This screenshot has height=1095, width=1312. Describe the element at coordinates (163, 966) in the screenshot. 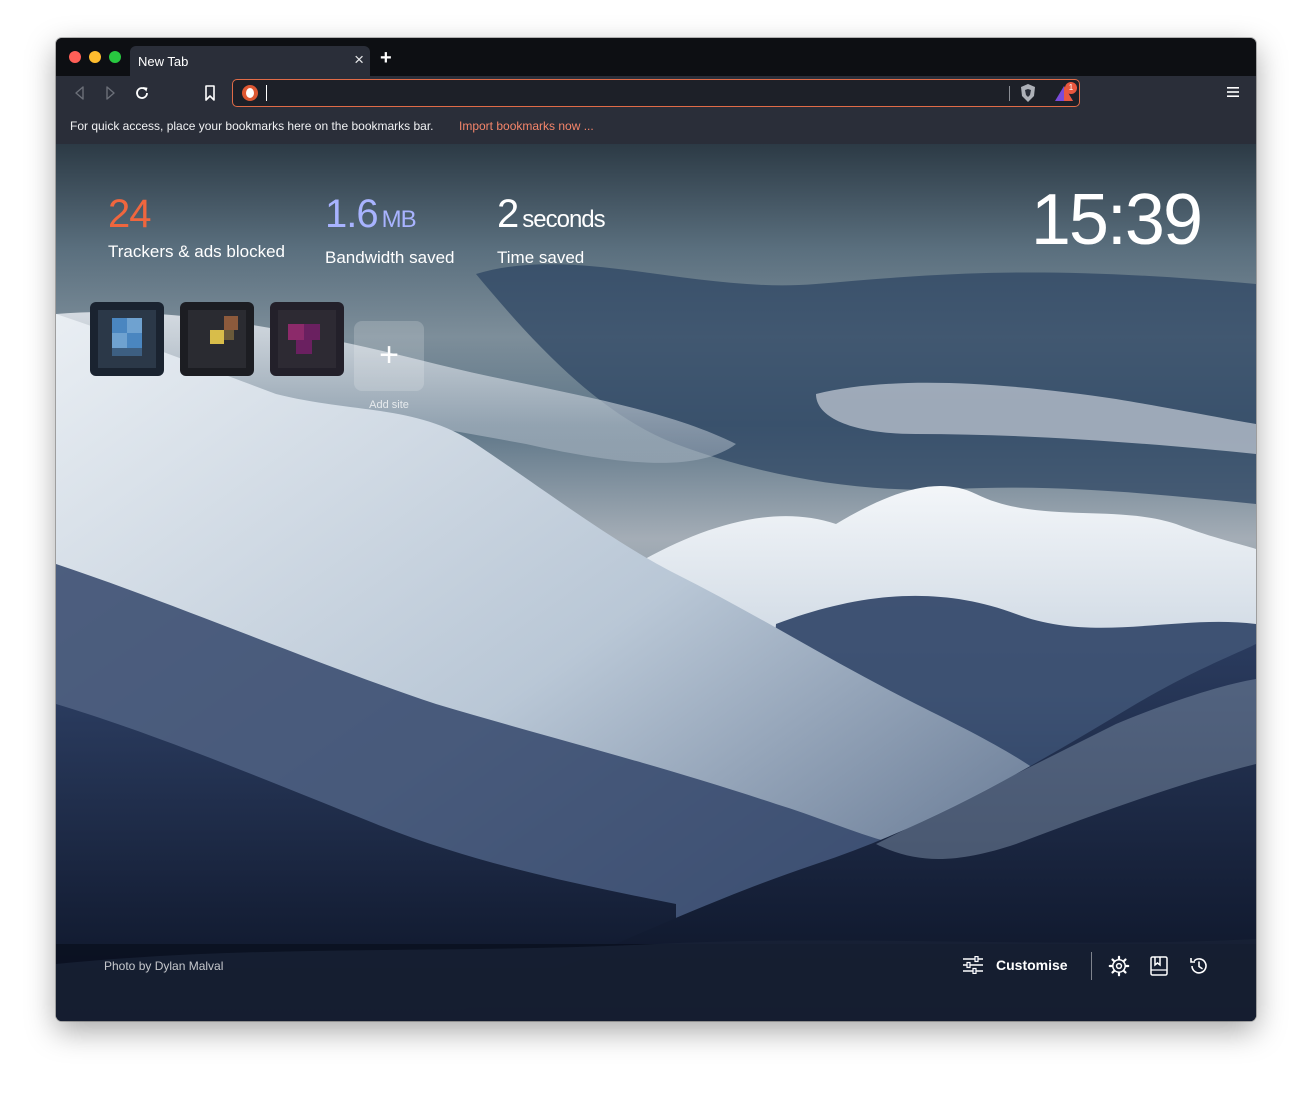

I see `photo-credit: Photo by Dylan Malval` at that location.